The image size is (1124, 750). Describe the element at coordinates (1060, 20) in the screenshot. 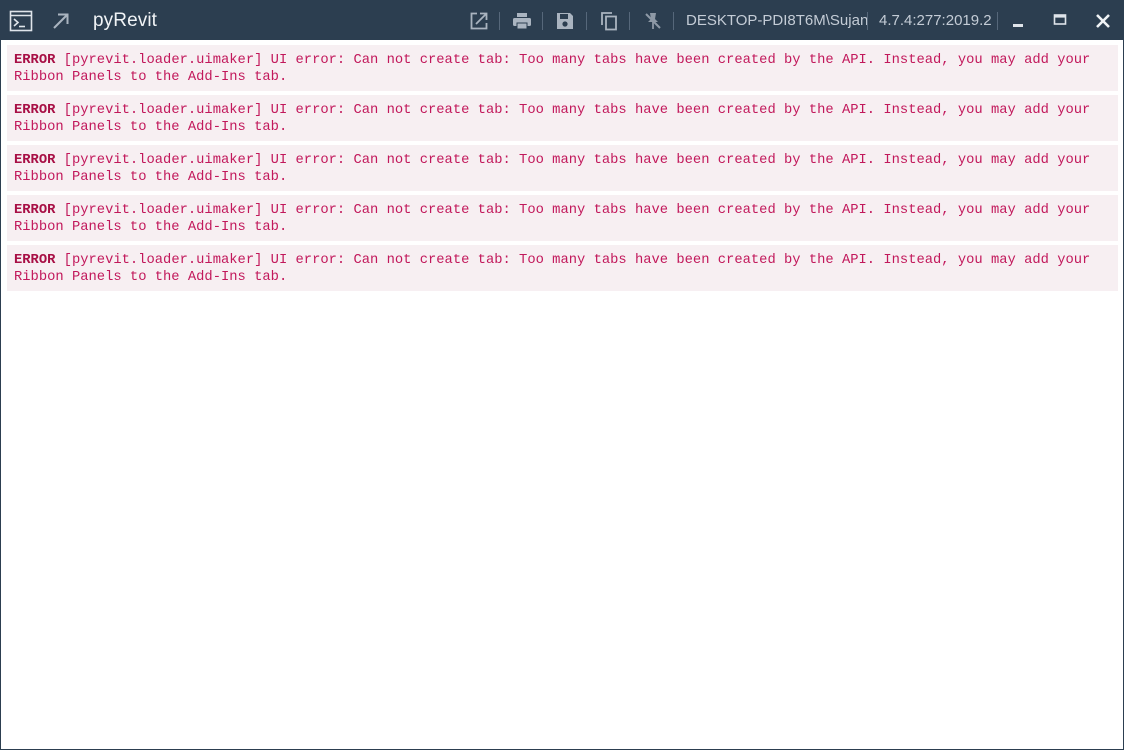

I see `maximize-icon` at that location.